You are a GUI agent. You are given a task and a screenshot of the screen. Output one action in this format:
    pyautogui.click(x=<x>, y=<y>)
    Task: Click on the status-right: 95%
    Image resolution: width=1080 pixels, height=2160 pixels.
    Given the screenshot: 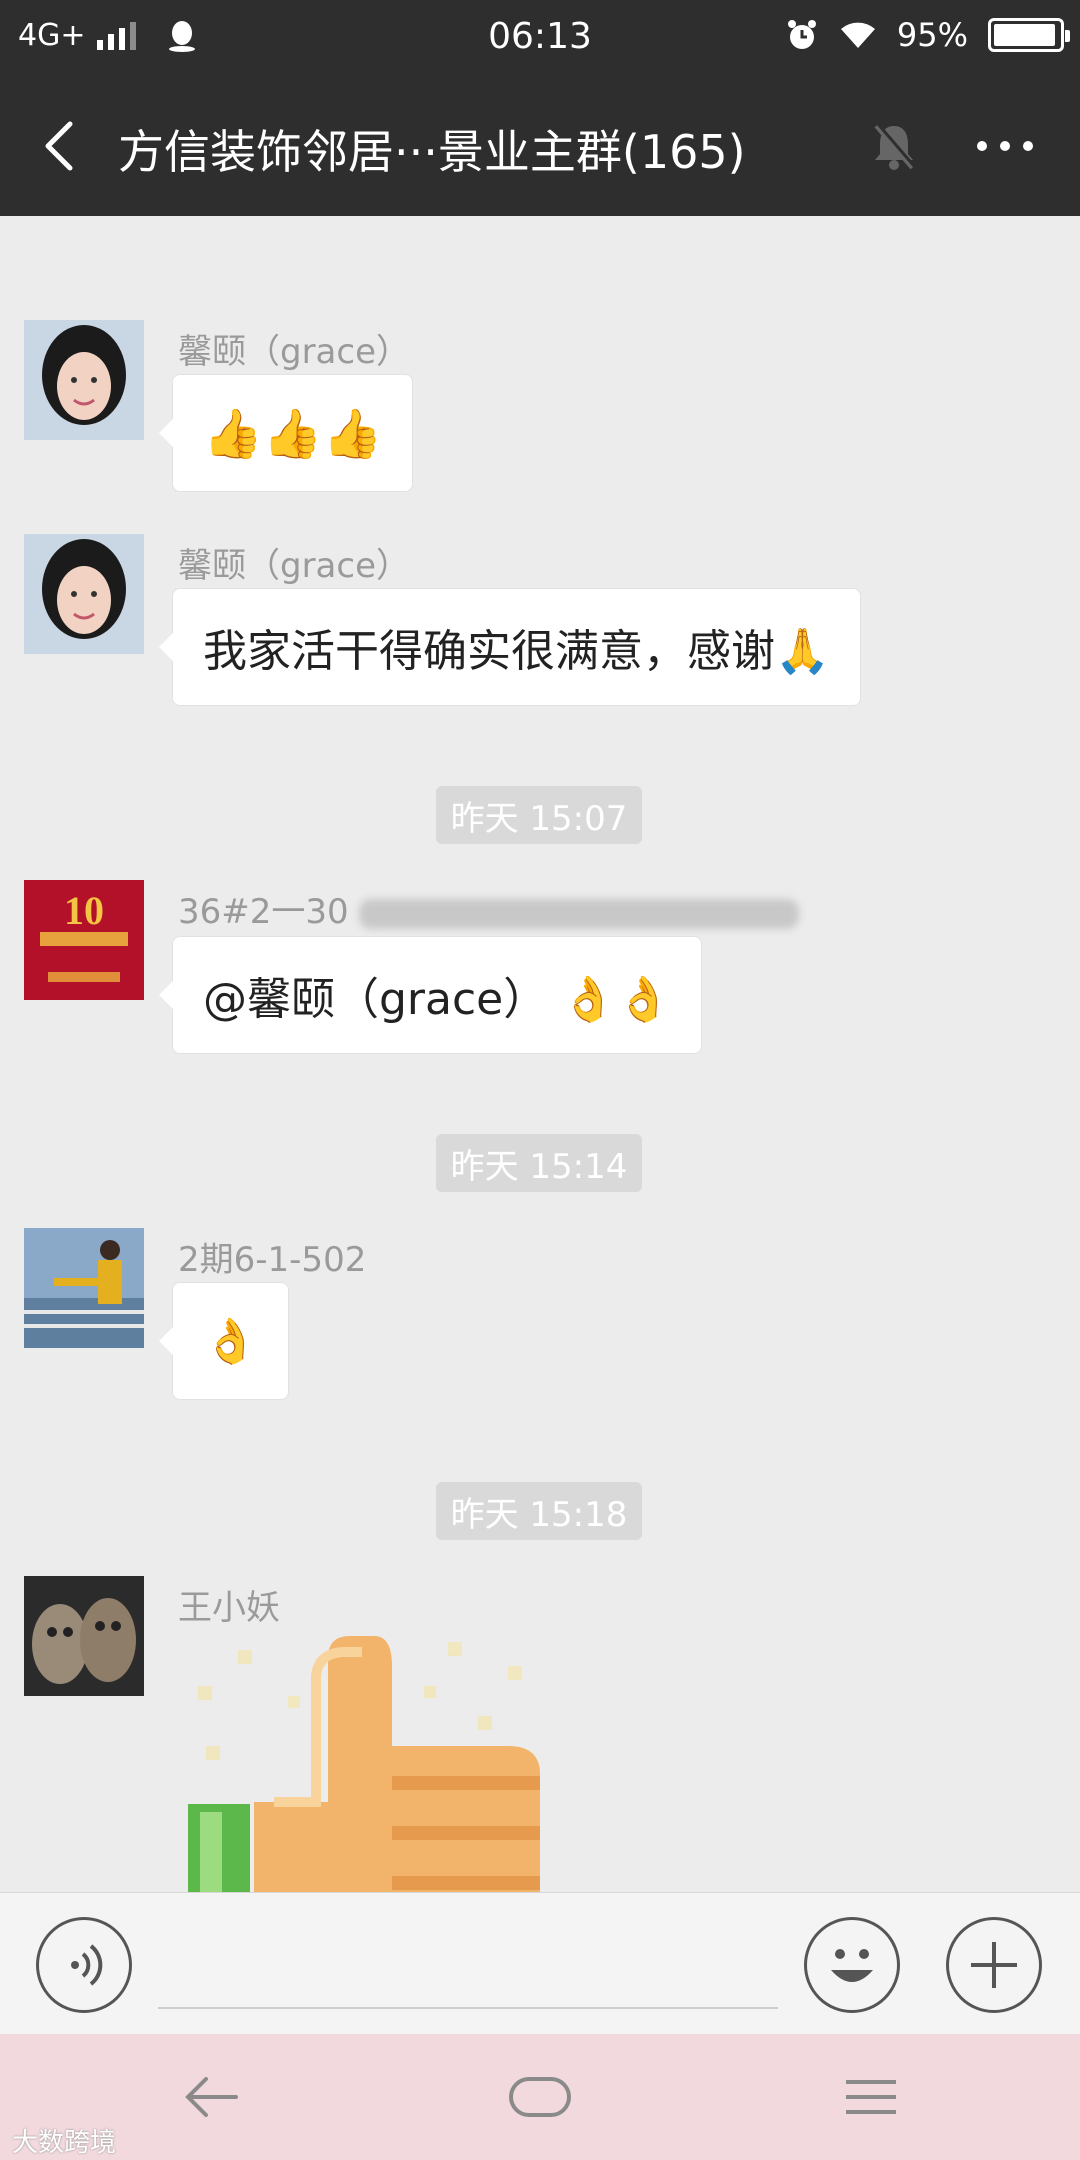 What is the action you would take?
    pyautogui.click(x=927, y=35)
    